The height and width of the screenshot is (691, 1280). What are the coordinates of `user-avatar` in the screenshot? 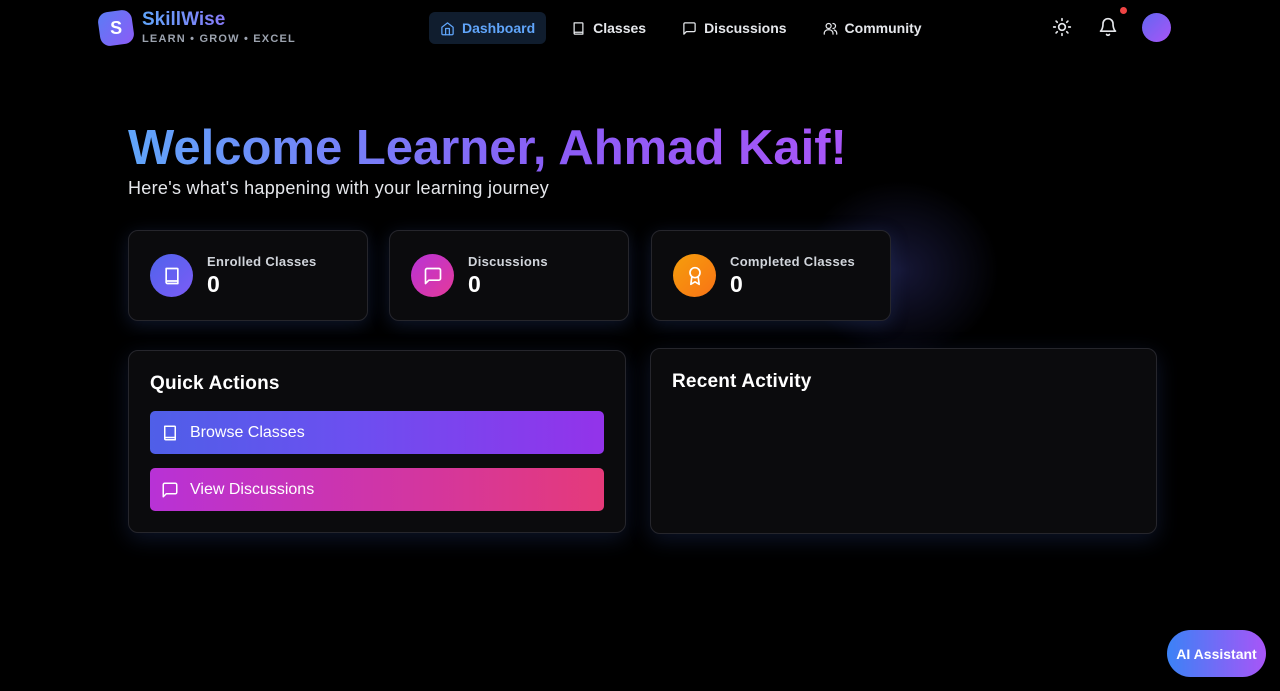 It's located at (1156, 27).